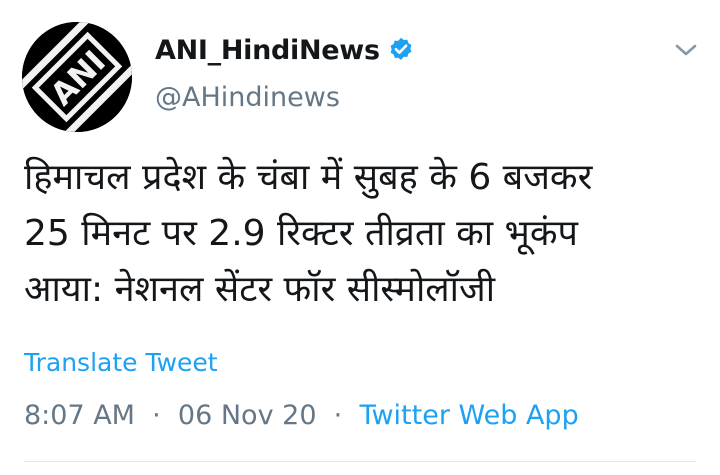 This screenshot has height=475, width=720. What do you see at coordinates (247, 97) in the screenshot?
I see `user-handle: @AHindinews` at bounding box center [247, 97].